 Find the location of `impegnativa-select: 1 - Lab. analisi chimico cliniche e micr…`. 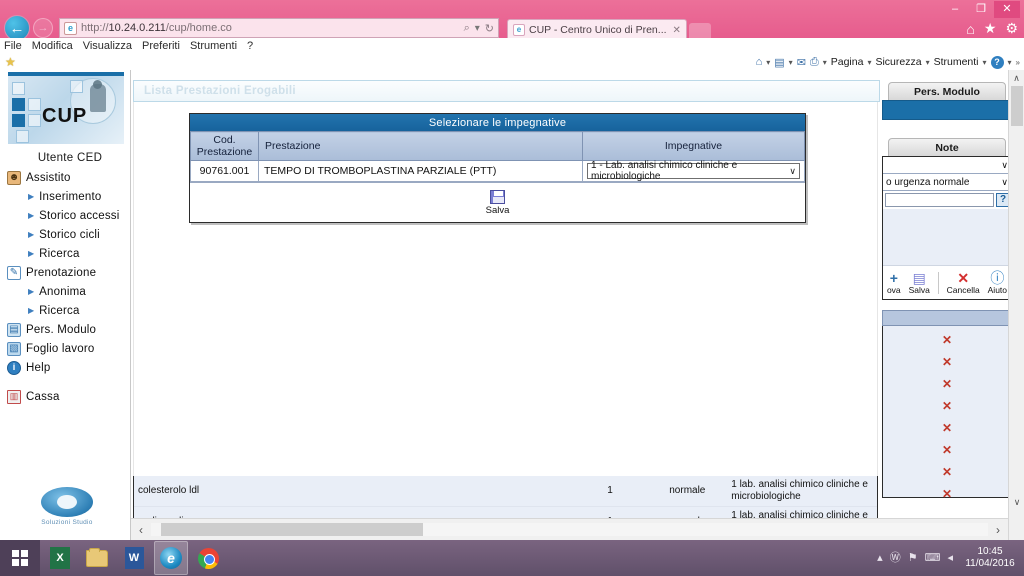

impegnativa-select: 1 - Lab. analisi chimico cliniche e micr… is located at coordinates (693, 171).